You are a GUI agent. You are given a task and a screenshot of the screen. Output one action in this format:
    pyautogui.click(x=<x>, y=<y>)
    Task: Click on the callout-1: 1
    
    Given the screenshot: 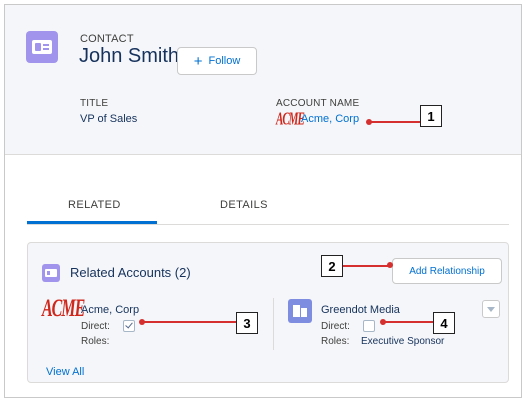 What is the action you would take?
    pyautogui.click(x=431, y=116)
    